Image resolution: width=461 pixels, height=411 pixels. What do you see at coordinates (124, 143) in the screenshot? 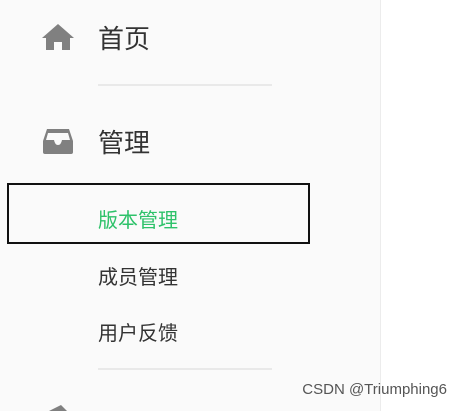
I see `sidebar-item-label: 管理` at bounding box center [124, 143].